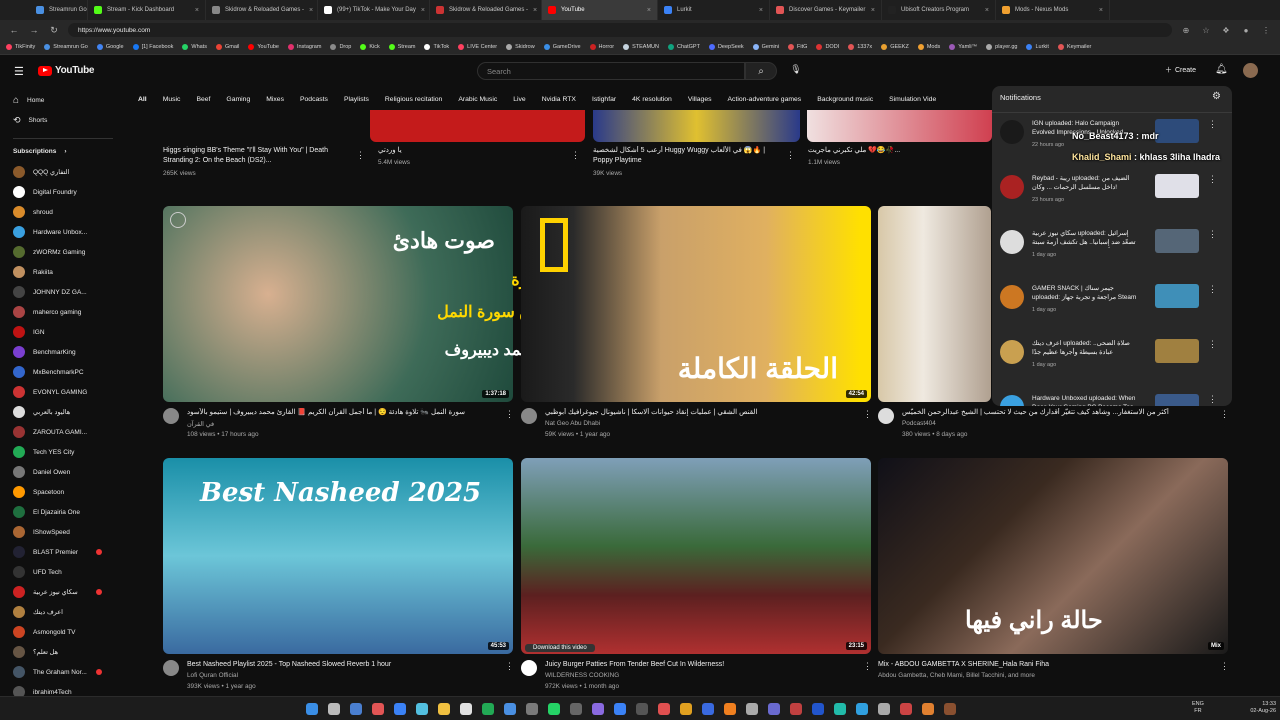 Image resolution: width=1280 pixels, height=720 pixels. What do you see at coordinates (700, 99) in the screenshot?
I see `chip-13: Villages` at bounding box center [700, 99].